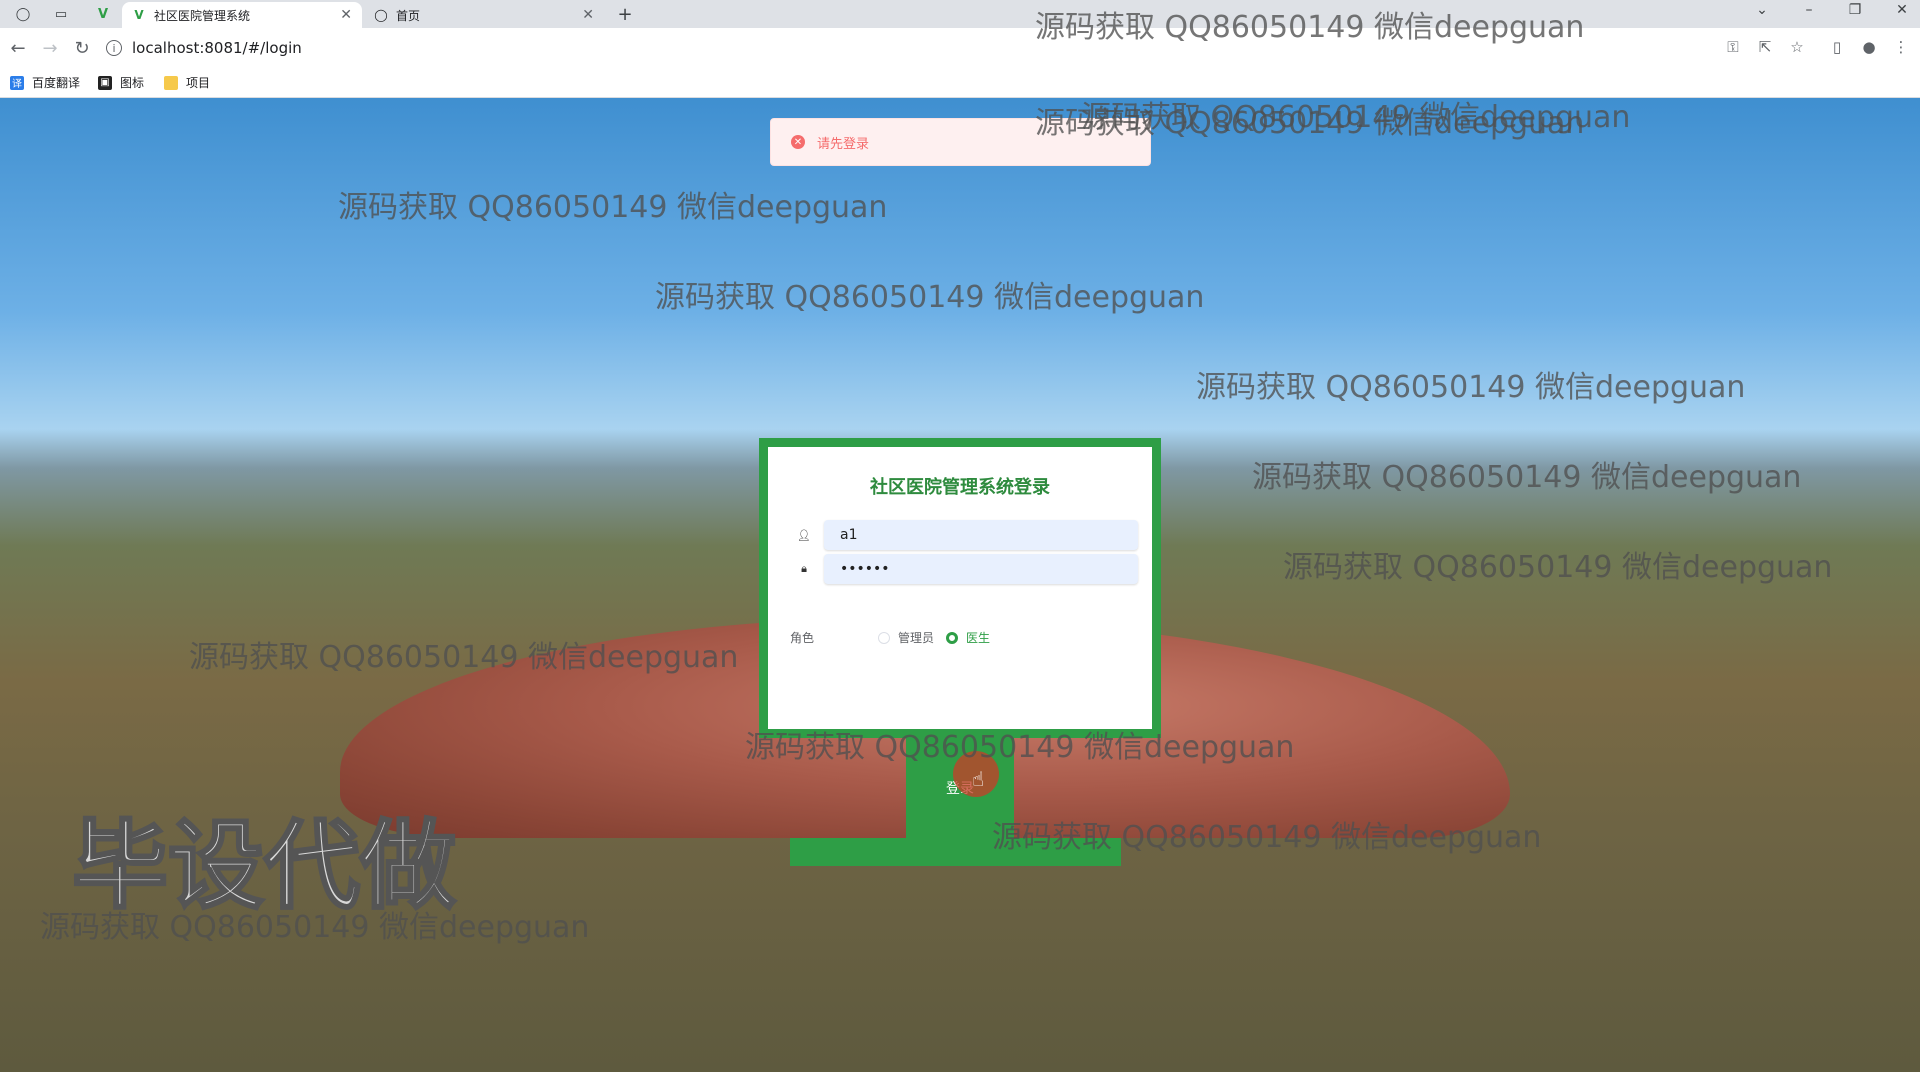 This screenshot has width=1920, height=1072. Describe the element at coordinates (264, 866) in the screenshot. I see `overlay-watermark: 毕设代做` at that location.